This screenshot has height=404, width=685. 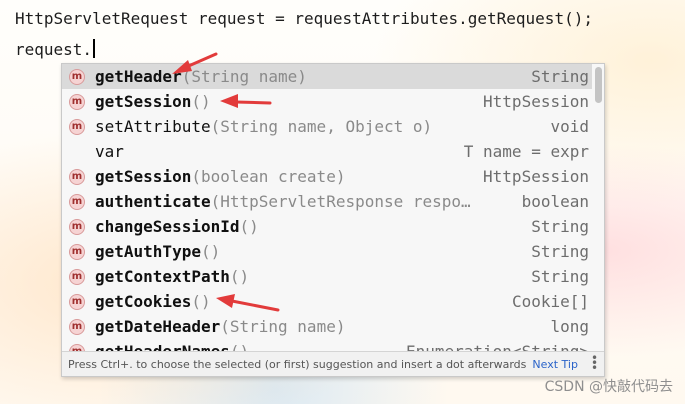 What do you see at coordinates (148, 251) in the screenshot?
I see `completion-item-name: getAuthType` at bounding box center [148, 251].